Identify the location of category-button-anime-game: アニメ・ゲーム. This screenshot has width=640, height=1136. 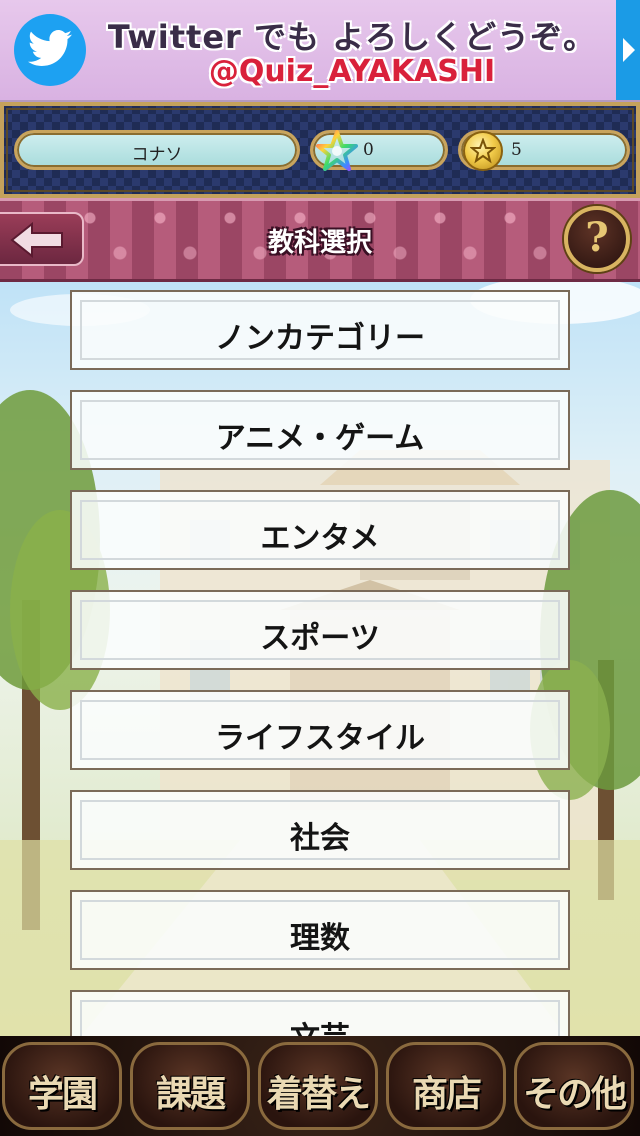
(320, 430).